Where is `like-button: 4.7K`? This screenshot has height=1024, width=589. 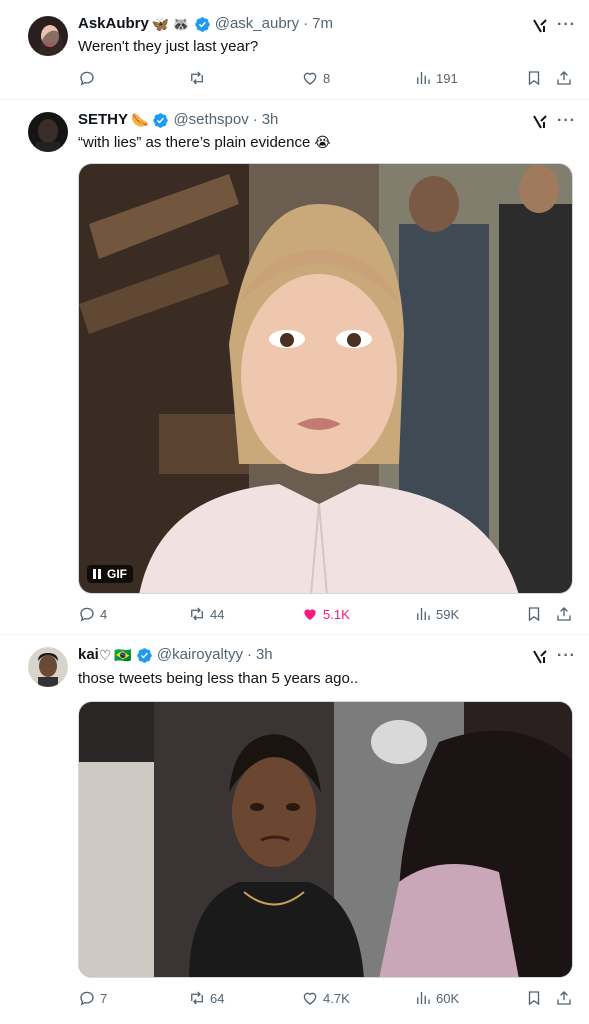
like-button: 4.7K is located at coordinates (325, 998).